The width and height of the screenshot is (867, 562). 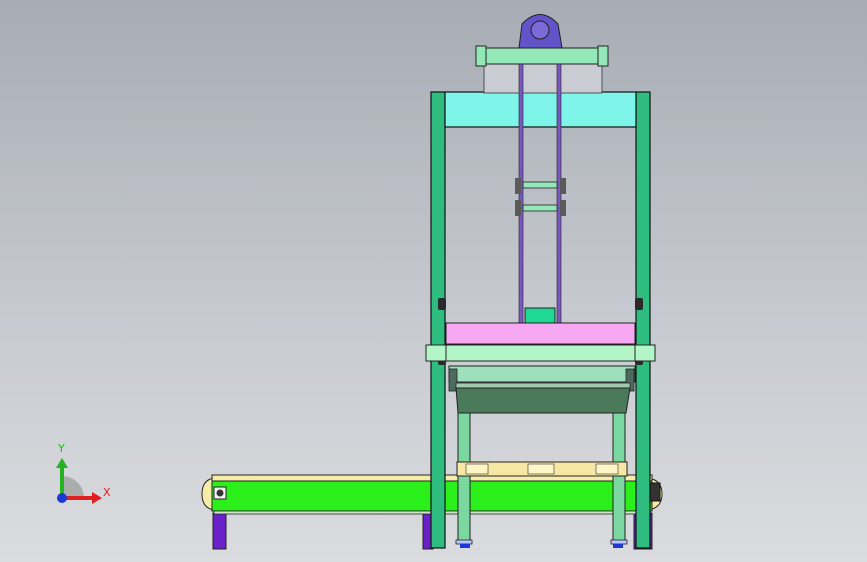 What do you see at coordinates (543, 400) in the screenshot?
I see `hopper-body` at bounding box center [543, 400].